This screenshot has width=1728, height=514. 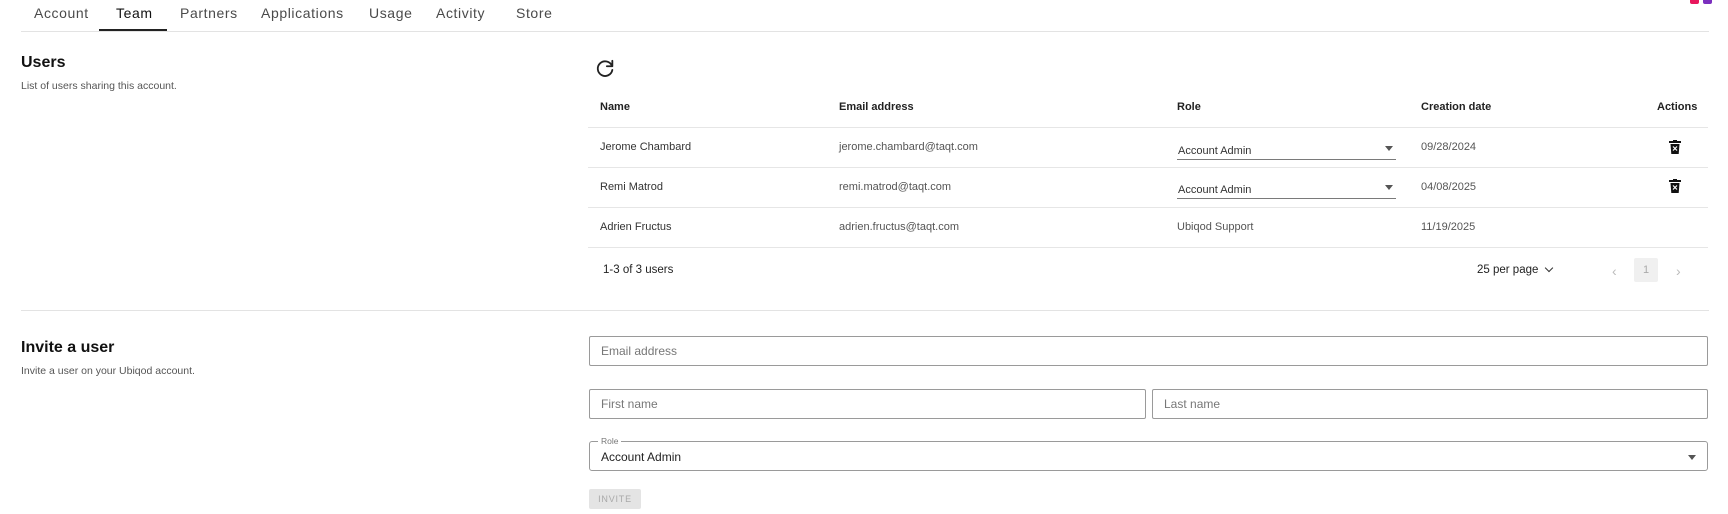 What do you see at coordinates (209, 13) in the screenshot?
I see `tab-partners: Partners` at bounding box center [209, 13].